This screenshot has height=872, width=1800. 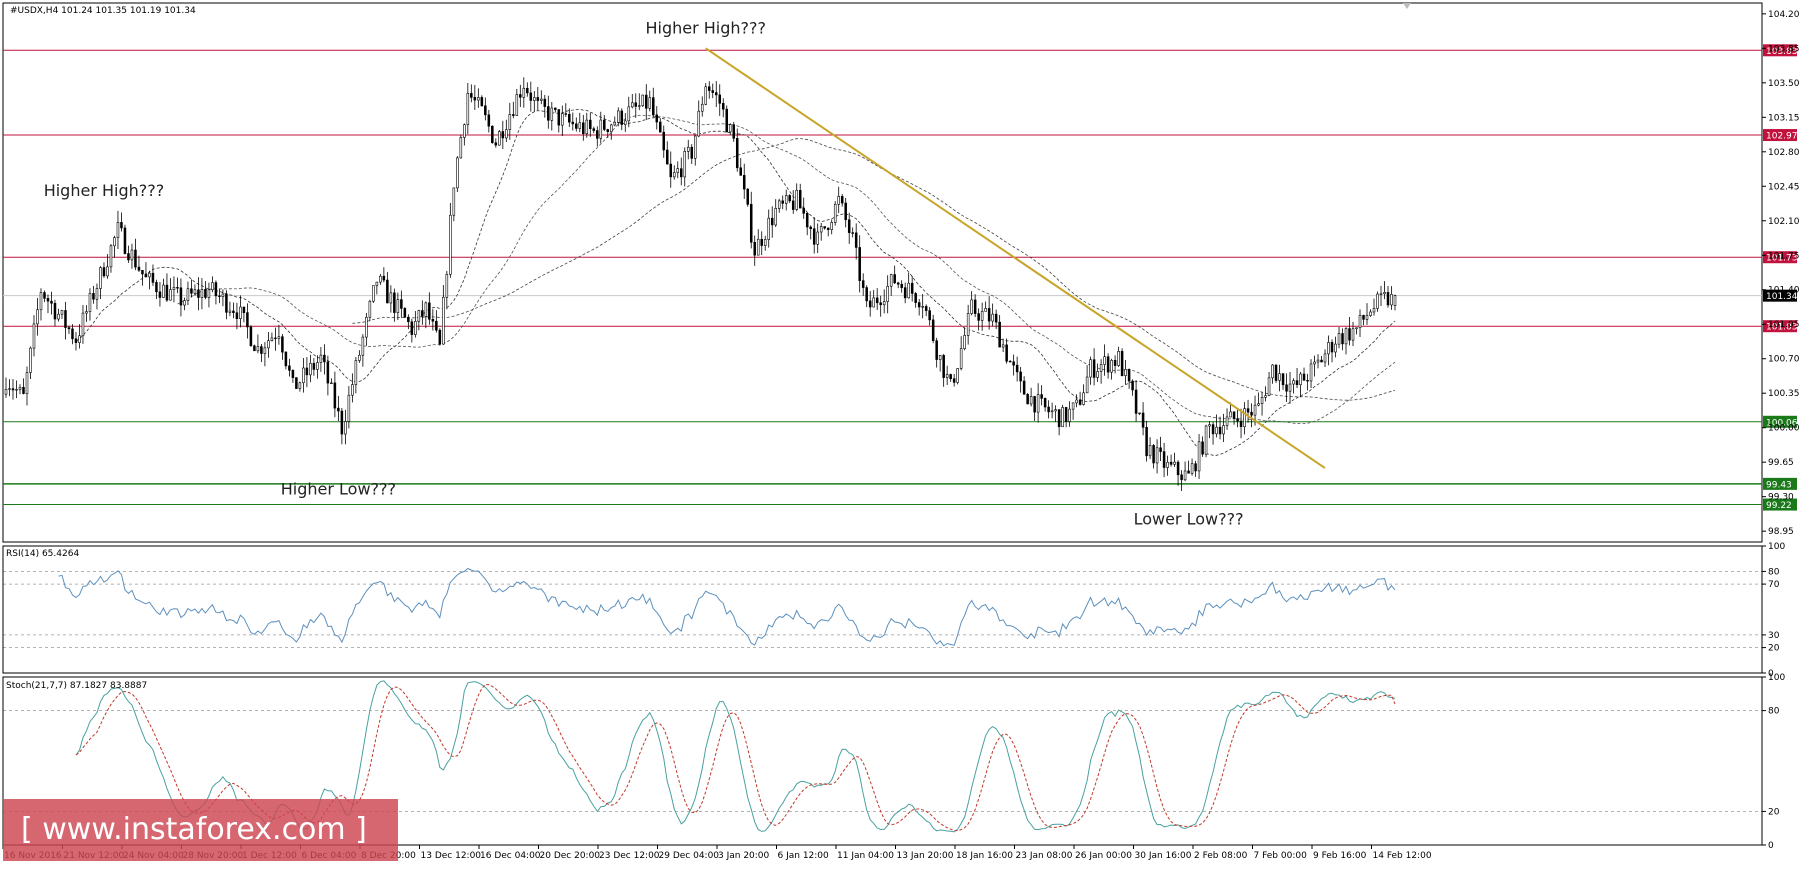 What do you see at coordinates (1189, 518) in the screenshot?
I see `annotation-label: Lower Low???` at bounding box center [1189, 518].